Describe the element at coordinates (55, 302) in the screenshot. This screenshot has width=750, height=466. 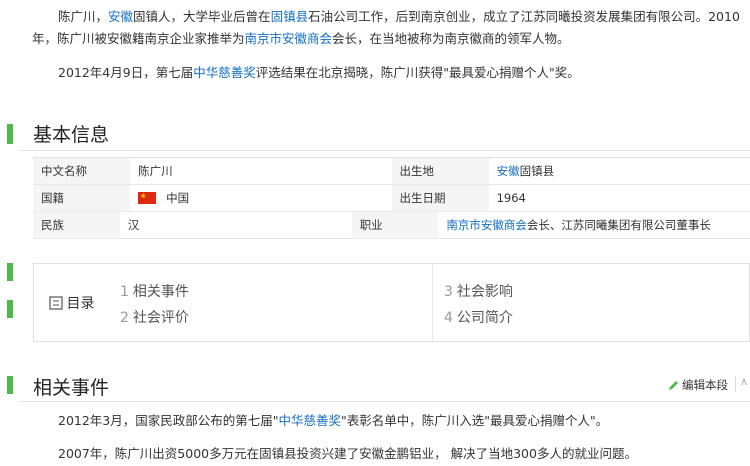
I see `list-icon` at that location.